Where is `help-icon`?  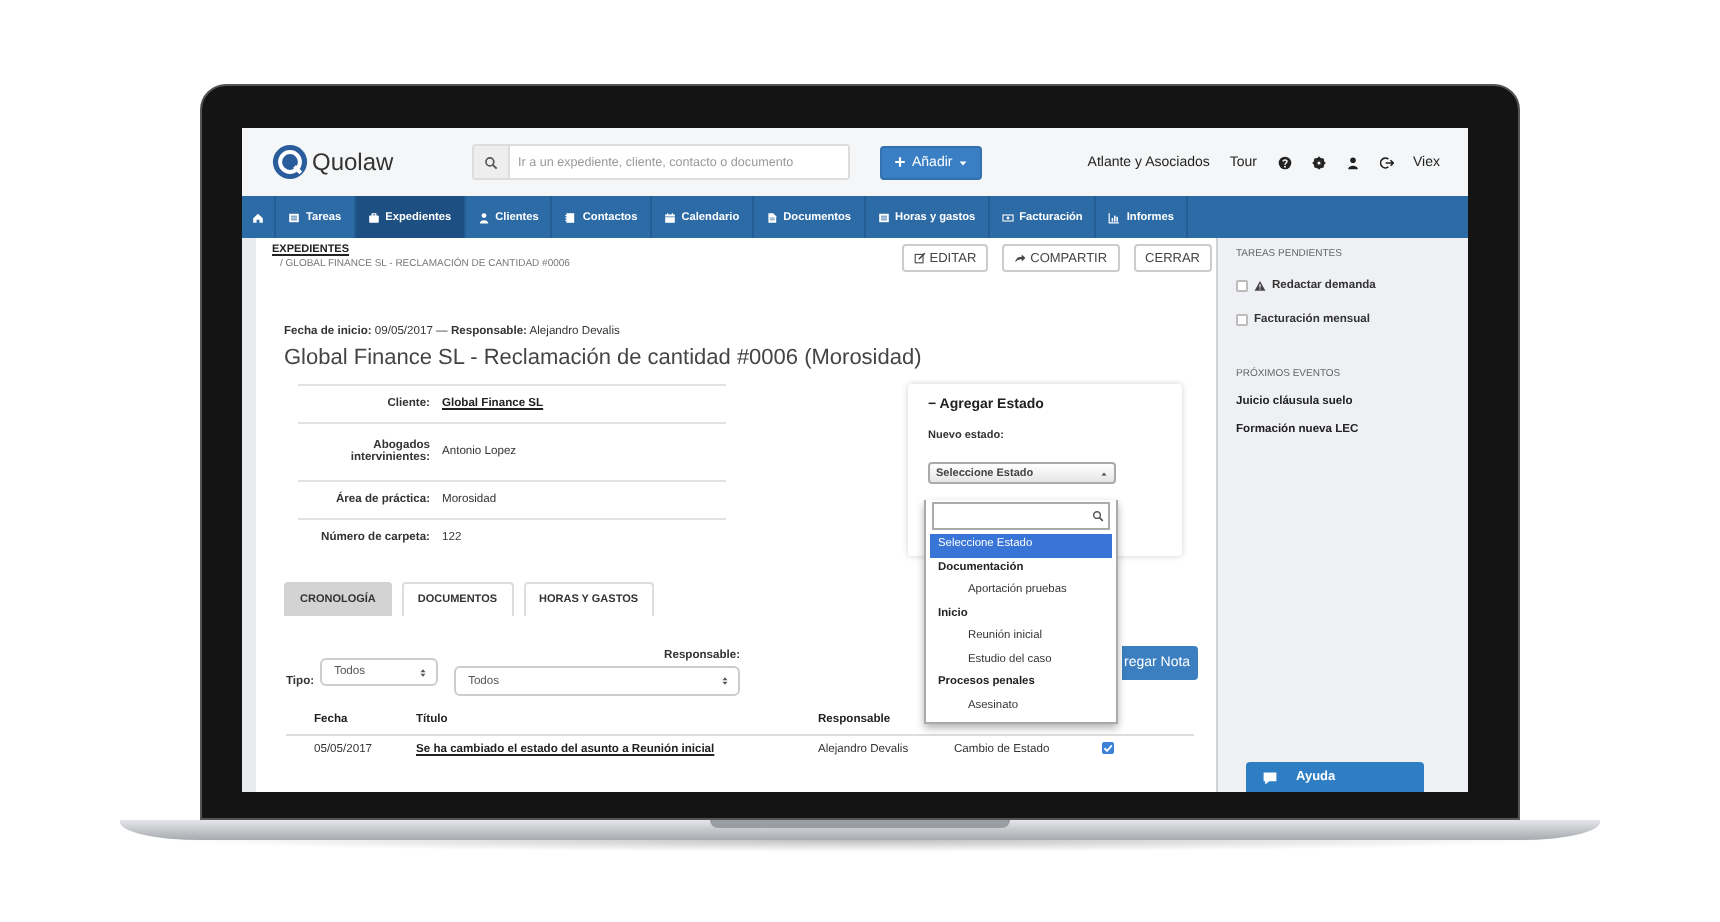 help-icon is located at coordinates (1284, 162).